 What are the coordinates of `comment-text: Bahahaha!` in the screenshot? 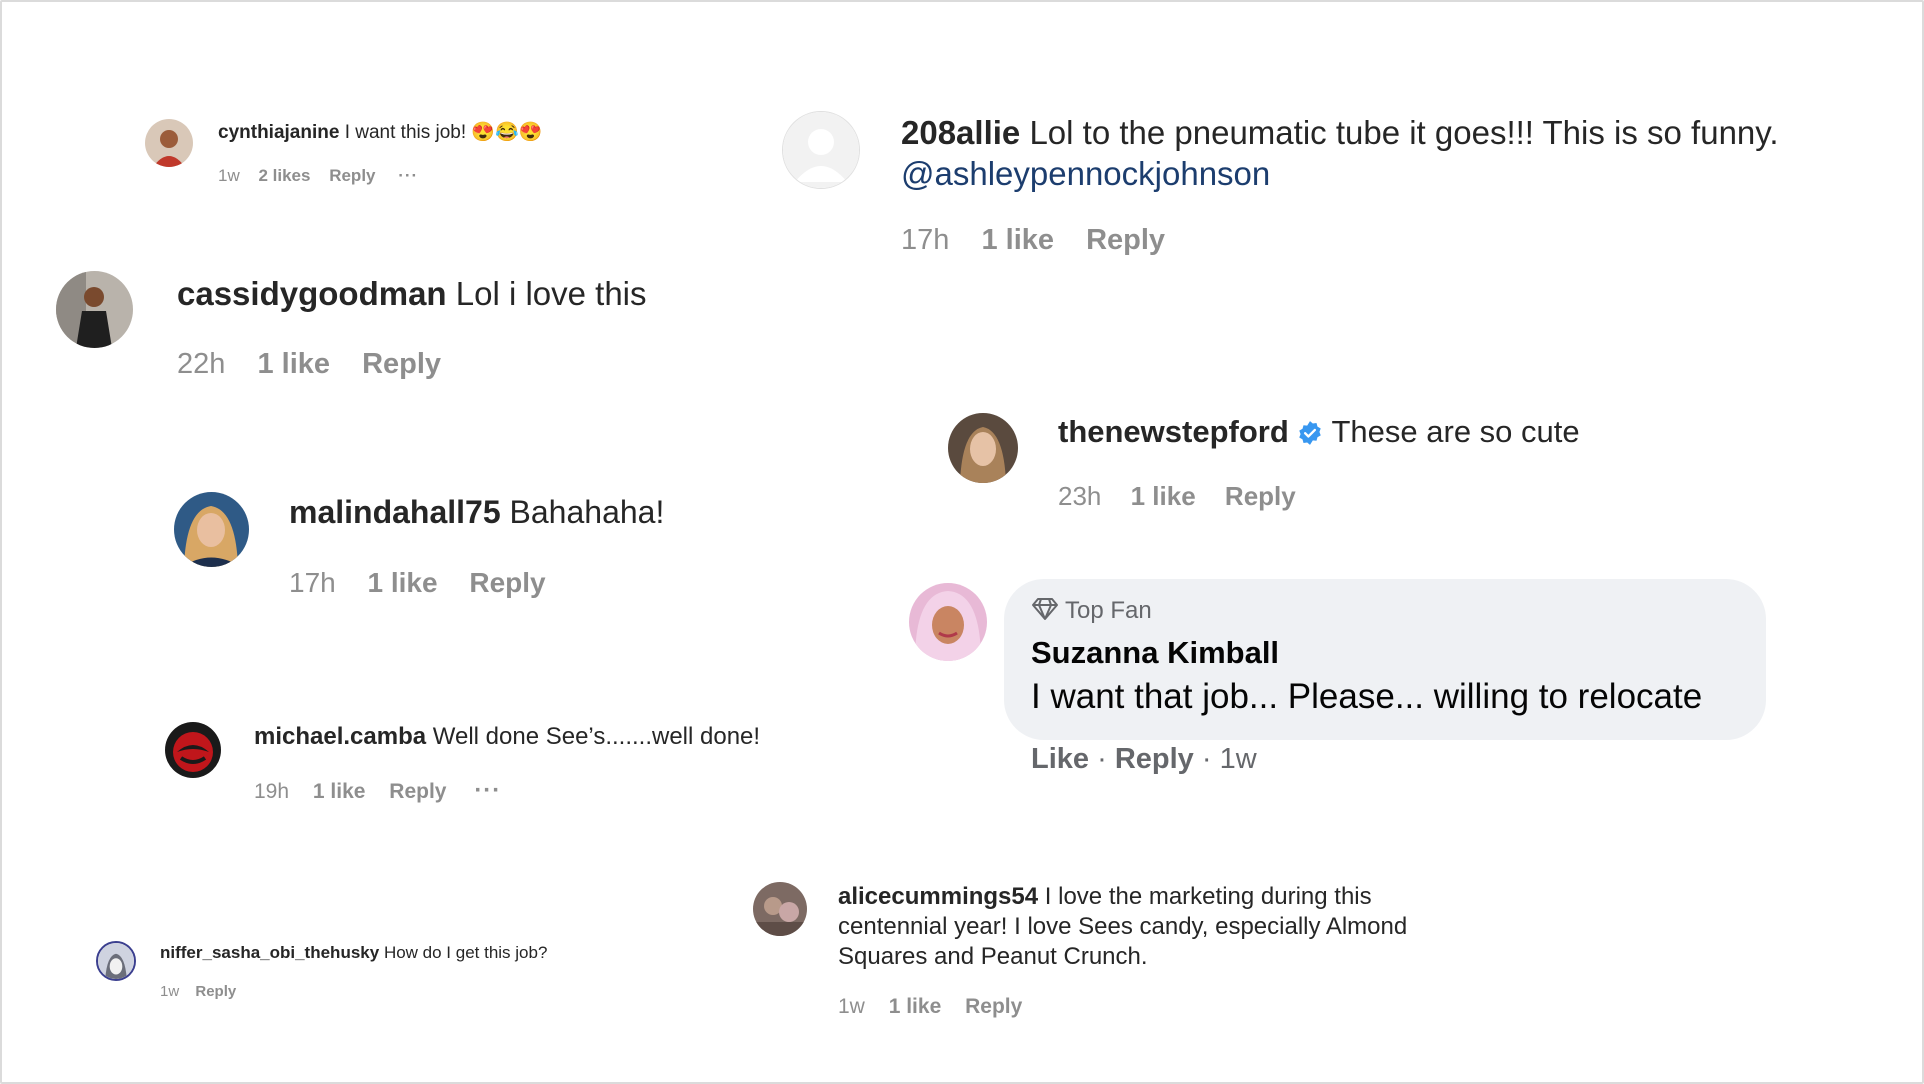 It's located at (587, 512).